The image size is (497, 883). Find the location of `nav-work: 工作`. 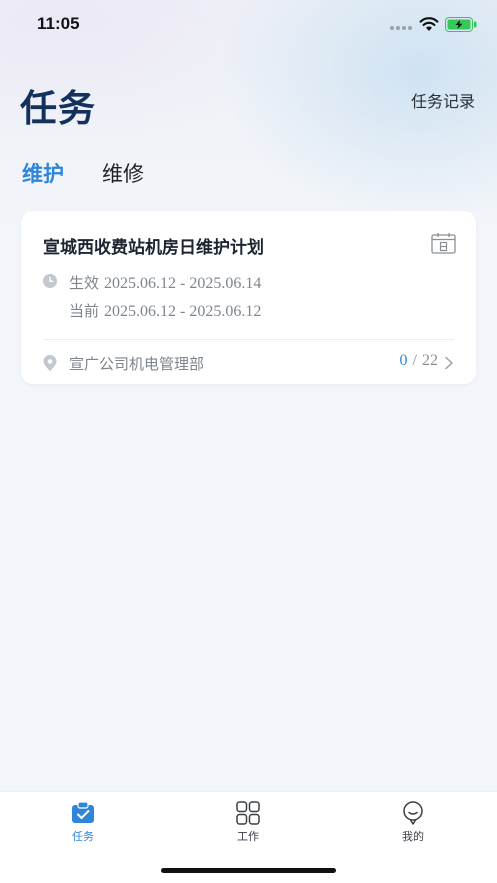

nav-work: 工作 is located at coordinates (248, 822).